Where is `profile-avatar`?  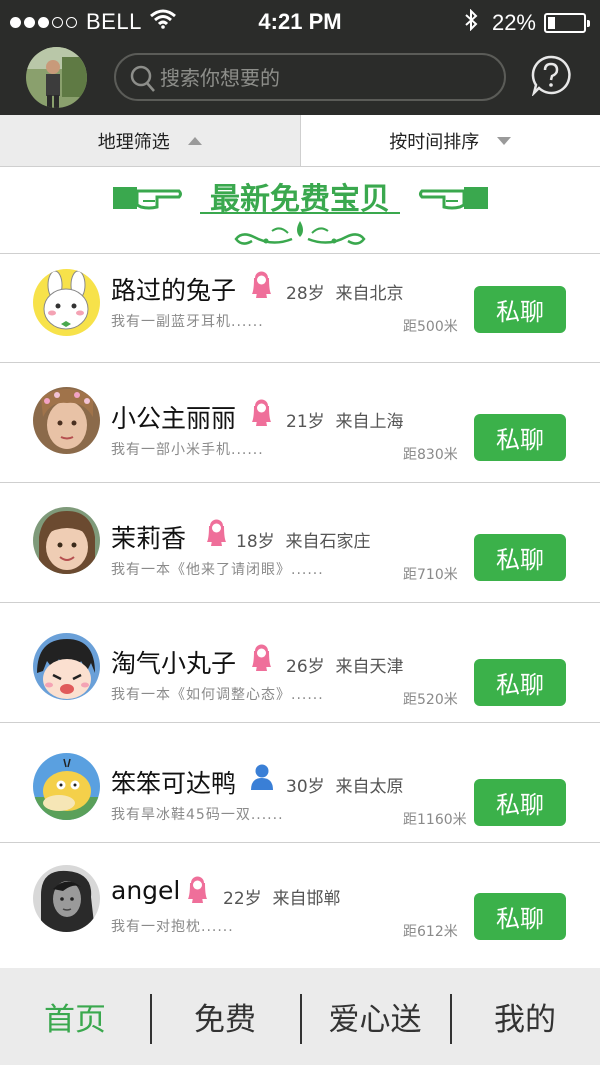
profile-avatar is located at coordinates (56, 77).